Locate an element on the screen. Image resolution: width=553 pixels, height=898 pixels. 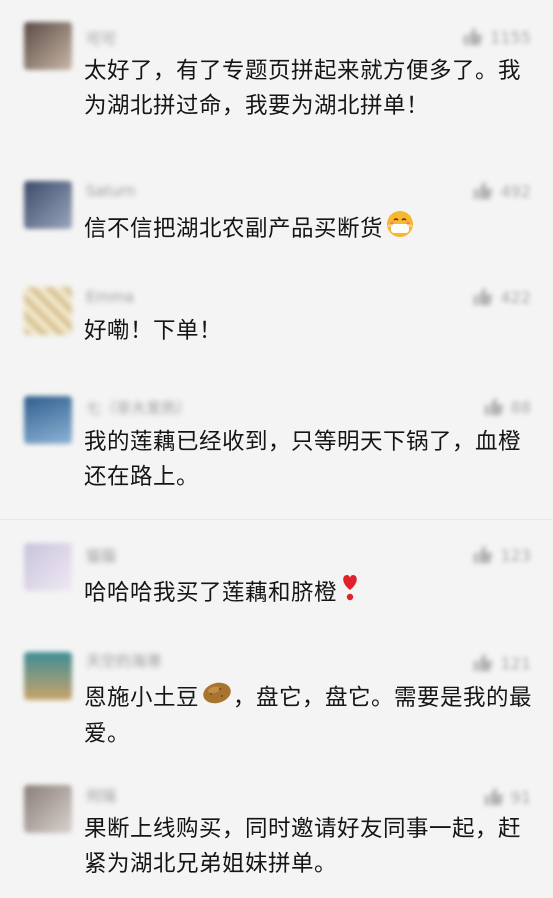
comment-text: 哈哈哈我买了莲藕和脐橙 is located at coordinates (310, 593).